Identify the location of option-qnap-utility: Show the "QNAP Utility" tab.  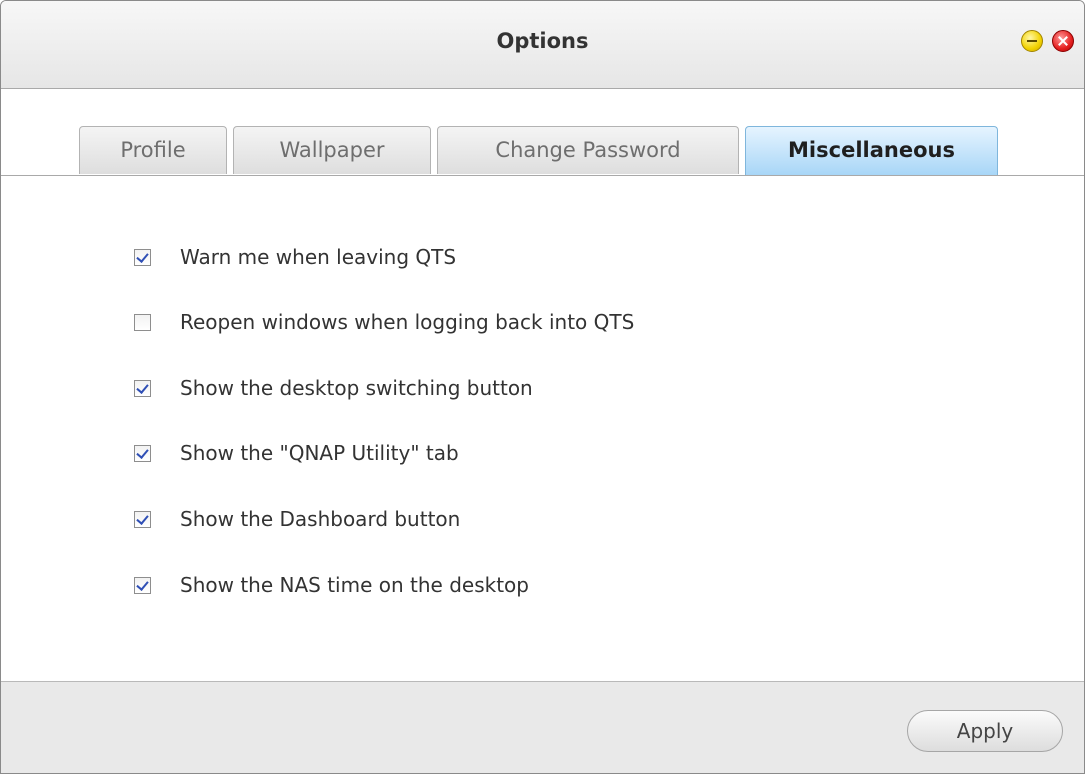
(296, 453).